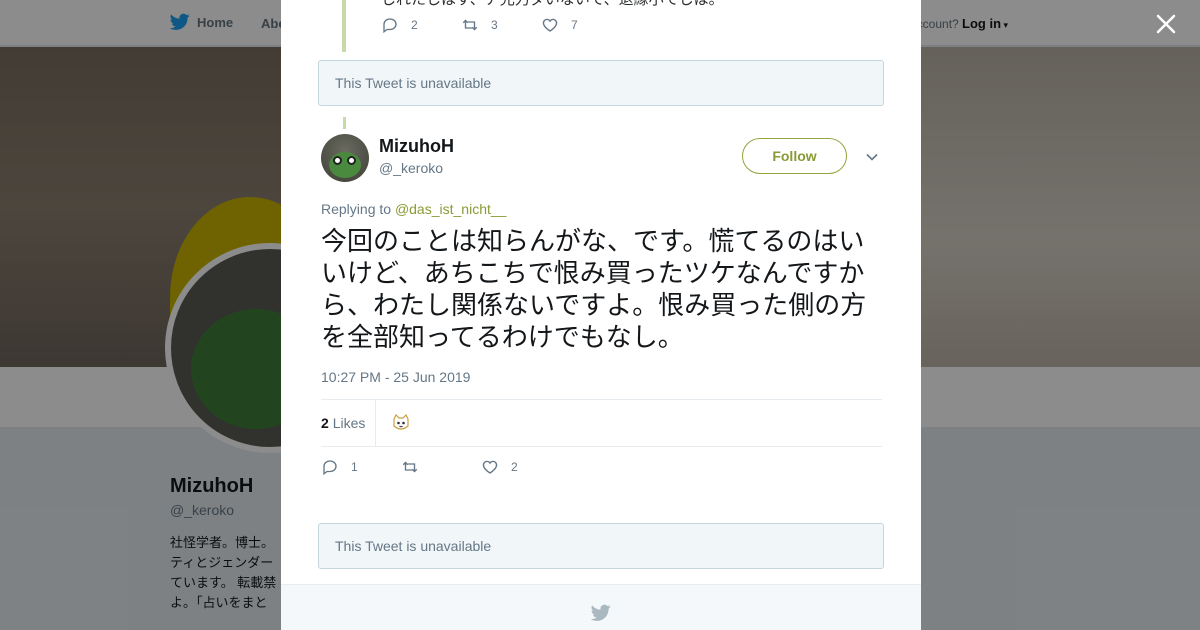 The width and height of the screenshot is (1200, 630). I want to click on likes-stat: 2 Likes, so click(343, 423).